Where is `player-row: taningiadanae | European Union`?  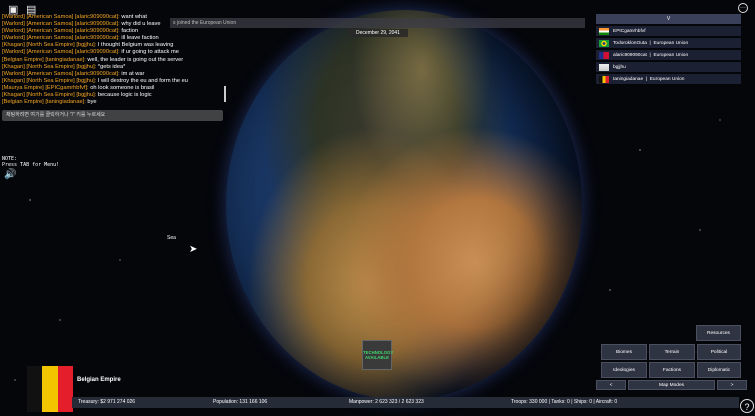
player-row: taningiadanae | European Union is located at coordinates (668, 79).